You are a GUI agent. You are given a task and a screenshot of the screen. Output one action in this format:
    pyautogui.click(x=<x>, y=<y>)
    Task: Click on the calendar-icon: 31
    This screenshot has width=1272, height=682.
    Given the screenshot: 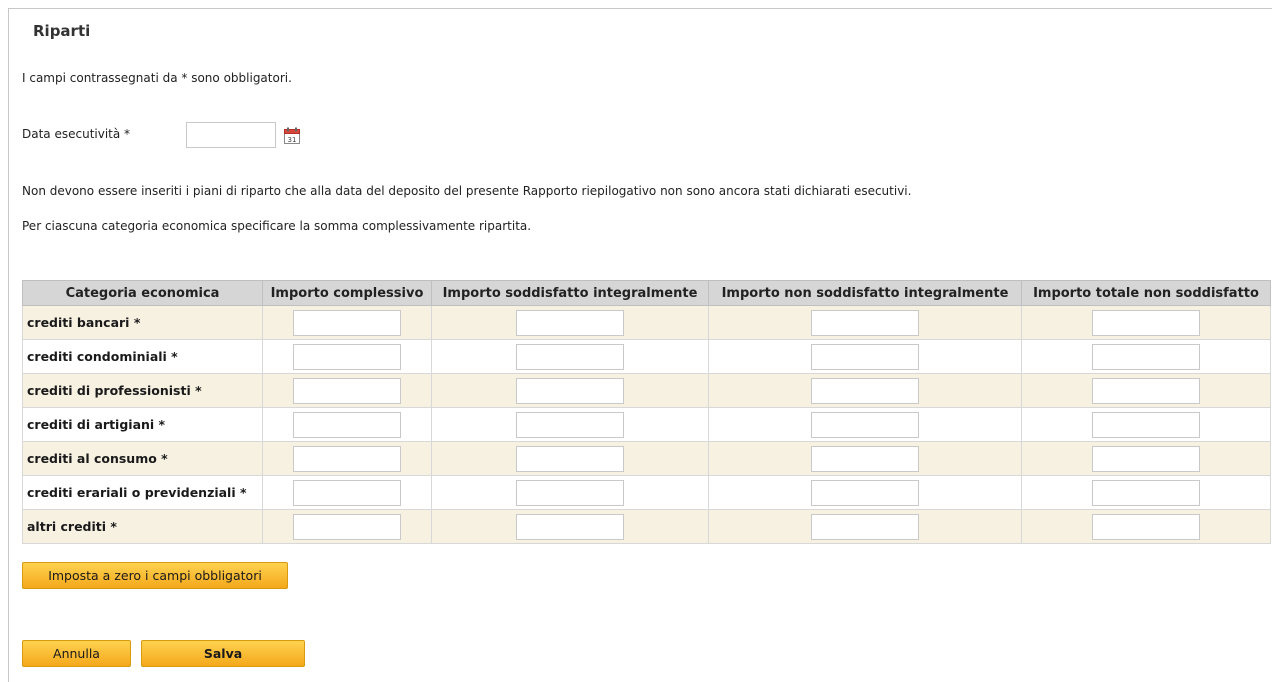 What is the action you would take?
    pyautogui.click(x=292, y=135)
    